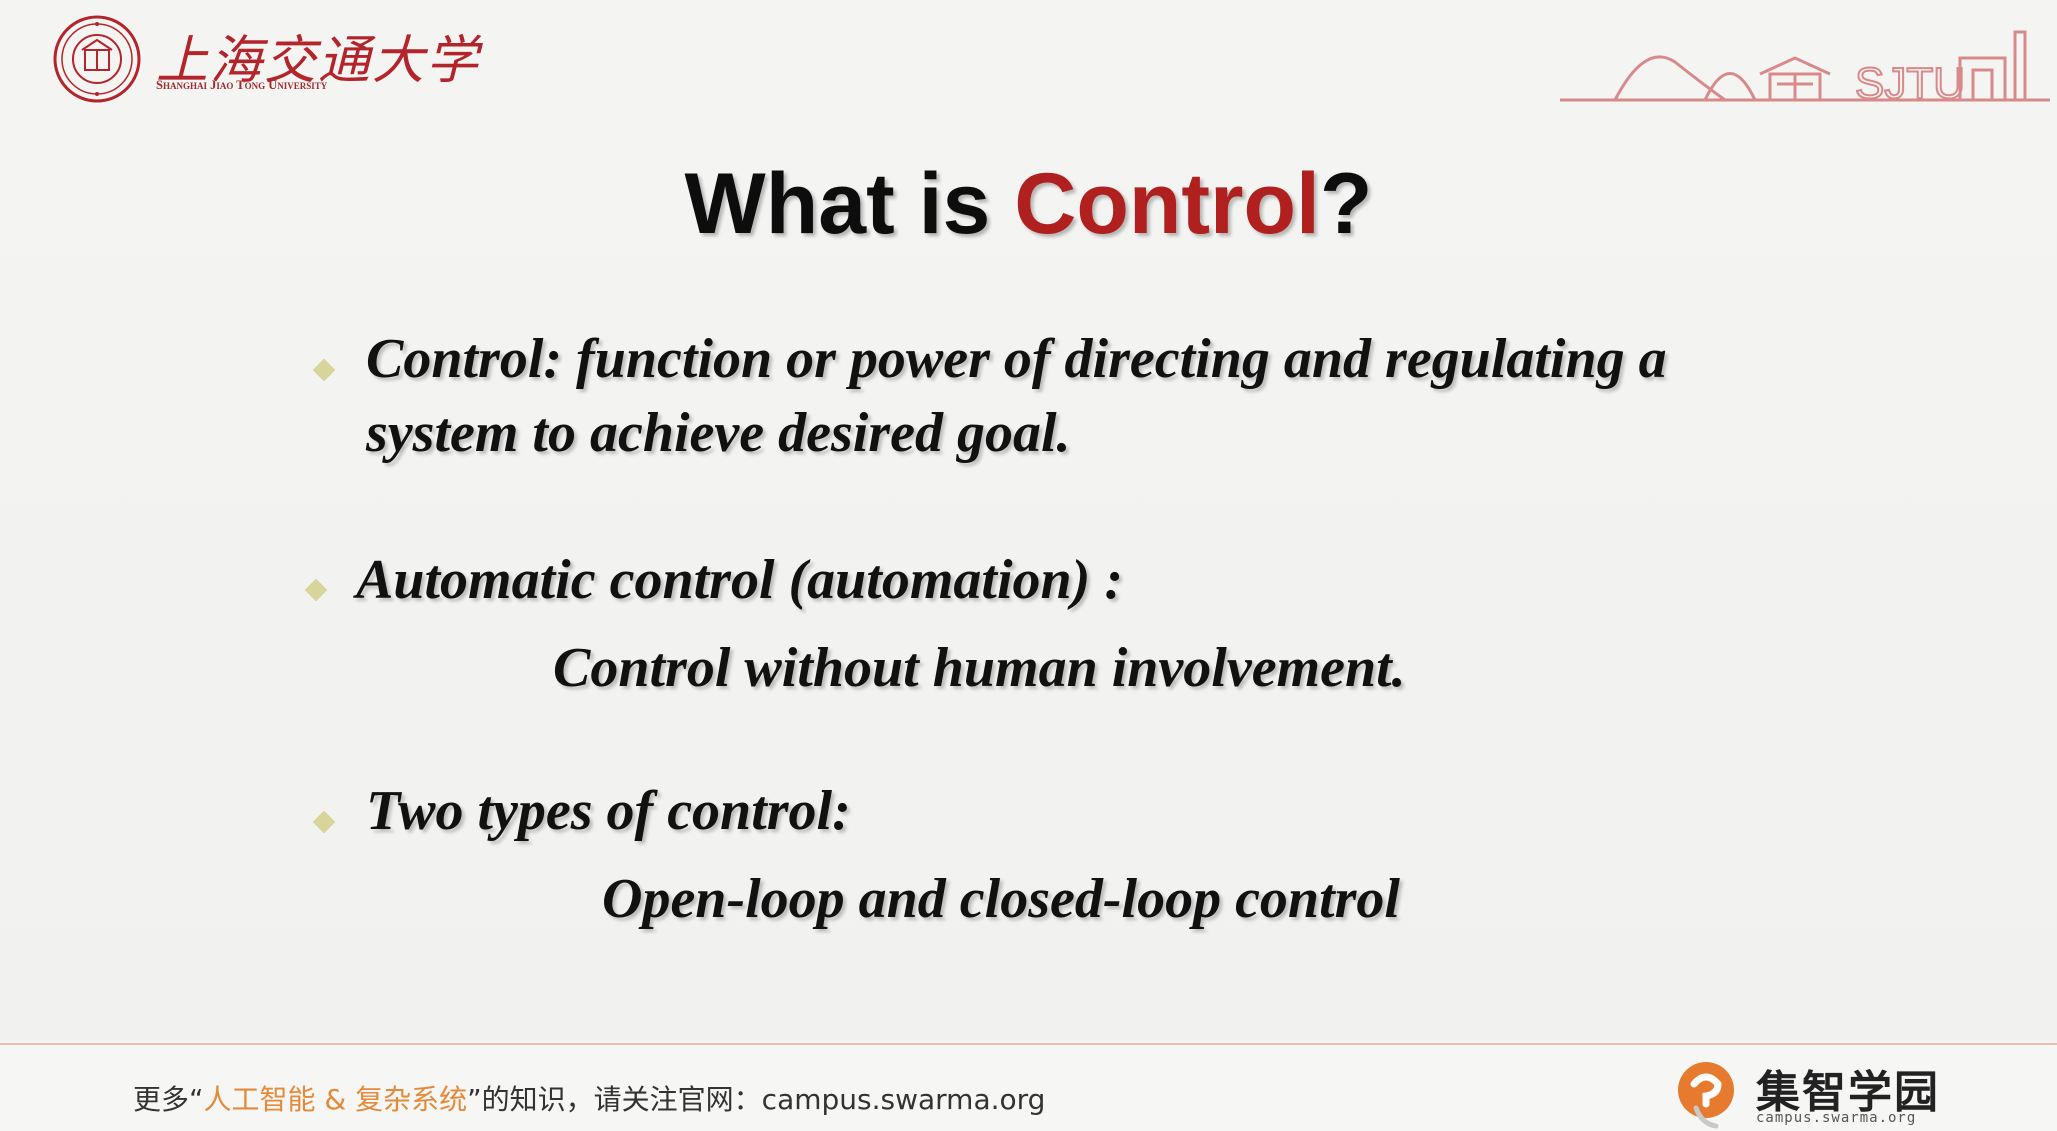 The height and width of the screenshot is (1131, 2057). Describe the element at coordinates (1167, 204) in the screenshot. I see `title-highlight: Control` at that location.